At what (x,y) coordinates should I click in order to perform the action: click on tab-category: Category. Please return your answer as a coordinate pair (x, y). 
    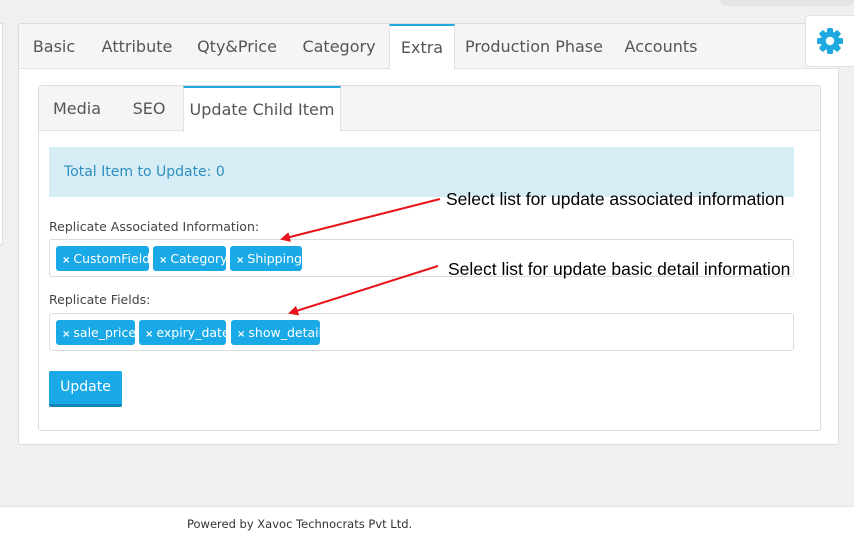
    Looking at the image, I should click on (339, 46).